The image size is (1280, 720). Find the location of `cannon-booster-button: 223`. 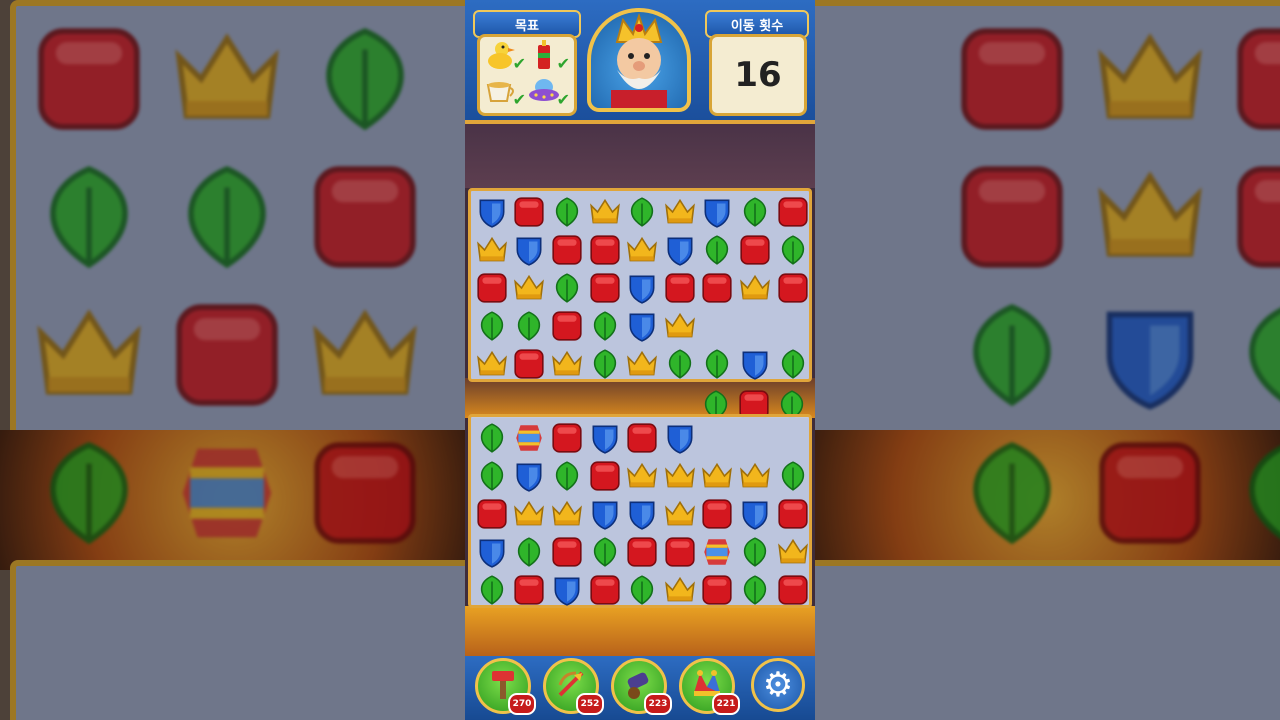

cannon-booster-button: 223 is located at coordinates (641, 686).